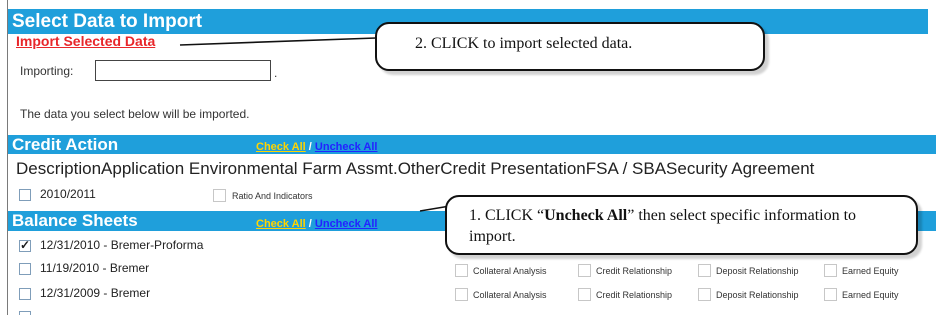  I want to click on callout-uncheck-bold: Uncheck All, so click(586, 215).